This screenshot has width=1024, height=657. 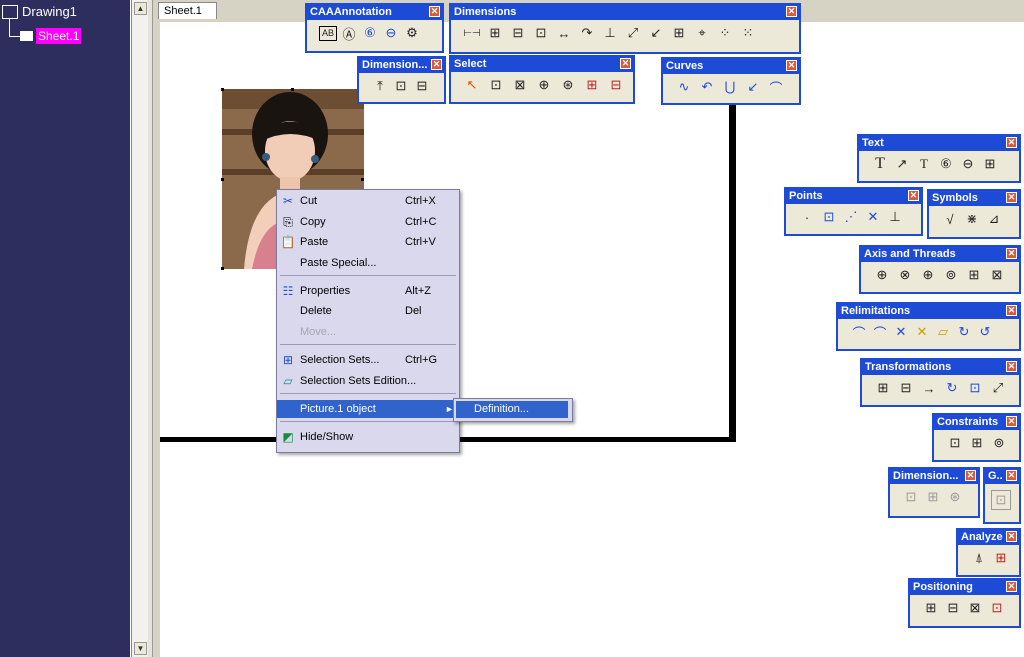 I want to click on menu-item-selection-sets: ⊞ Selection Sets... Ctrl+G, so click(x=368, y=360).